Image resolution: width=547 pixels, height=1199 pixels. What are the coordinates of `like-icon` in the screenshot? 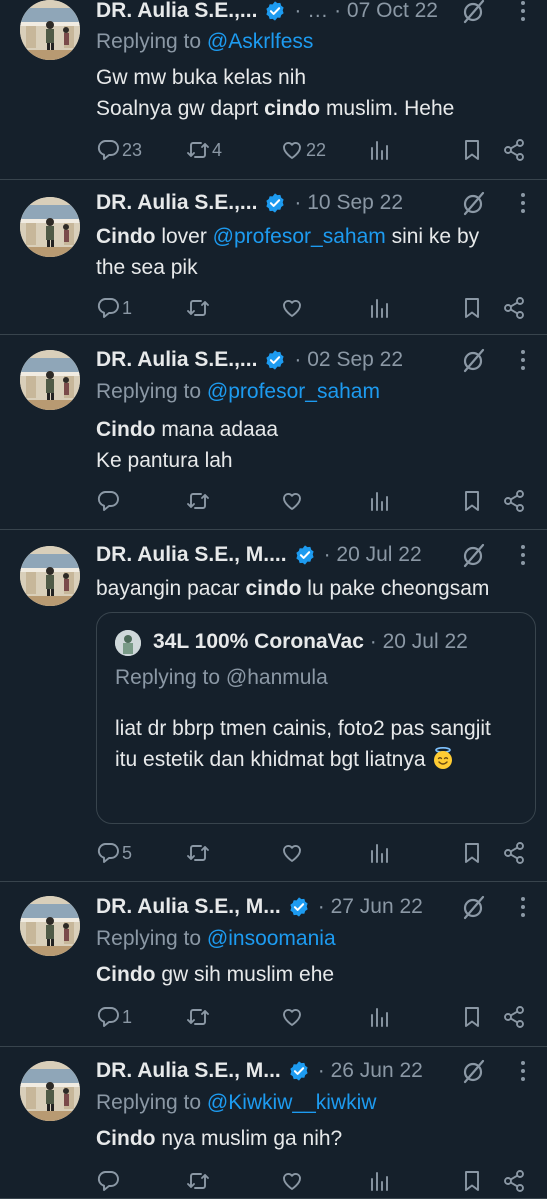 It's located at (292, 150).